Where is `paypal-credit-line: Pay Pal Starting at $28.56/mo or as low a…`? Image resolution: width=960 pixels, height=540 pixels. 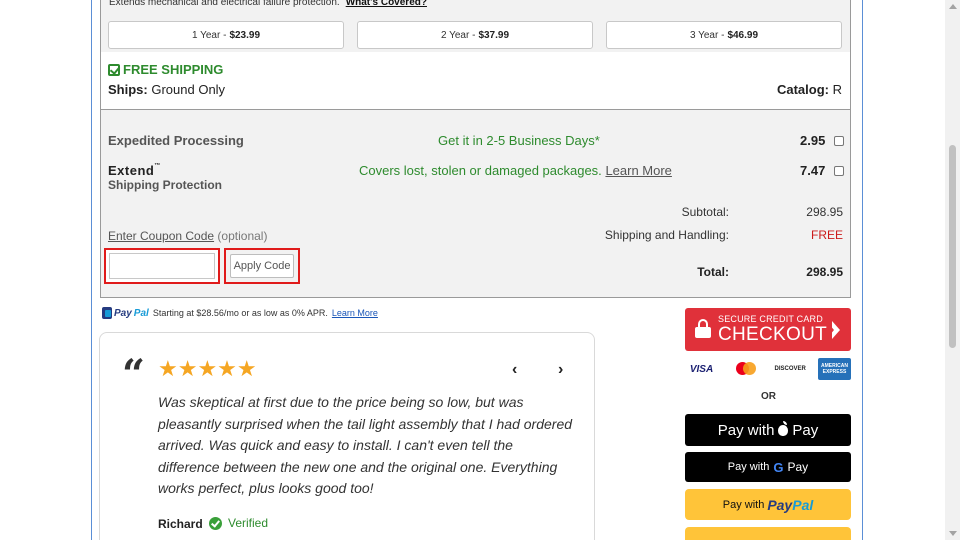
paypal-credit-line: Pay Pal Starting at $28.56/mo or as low a… is located at coordinates (240, 313).